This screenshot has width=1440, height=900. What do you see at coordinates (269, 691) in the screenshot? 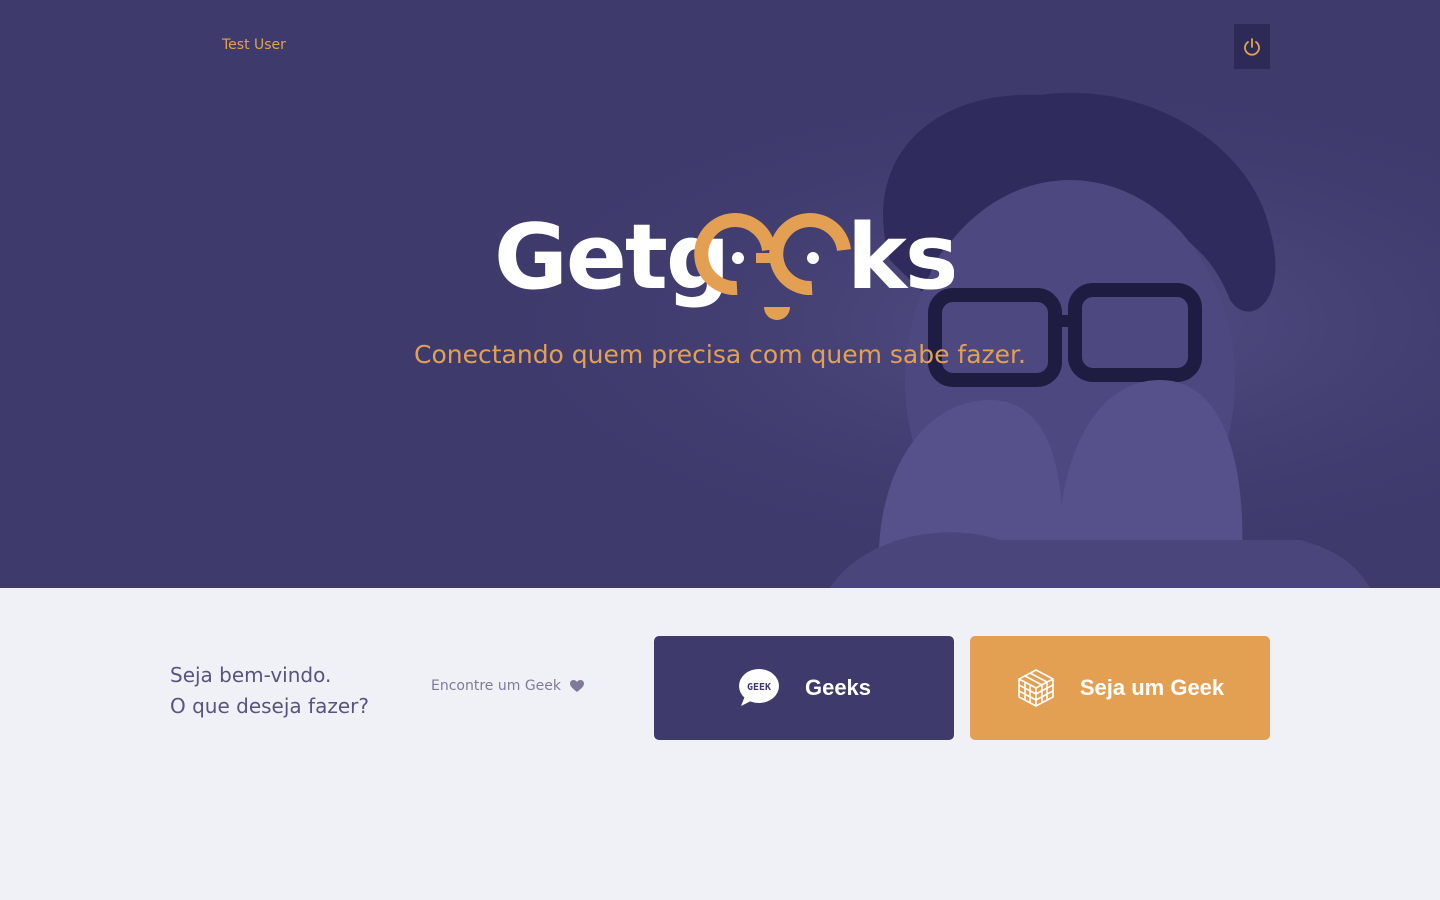
I see `welcome-message: Seja bem-vindo. O que deseja fazer?` at bounding box center [269, 691].